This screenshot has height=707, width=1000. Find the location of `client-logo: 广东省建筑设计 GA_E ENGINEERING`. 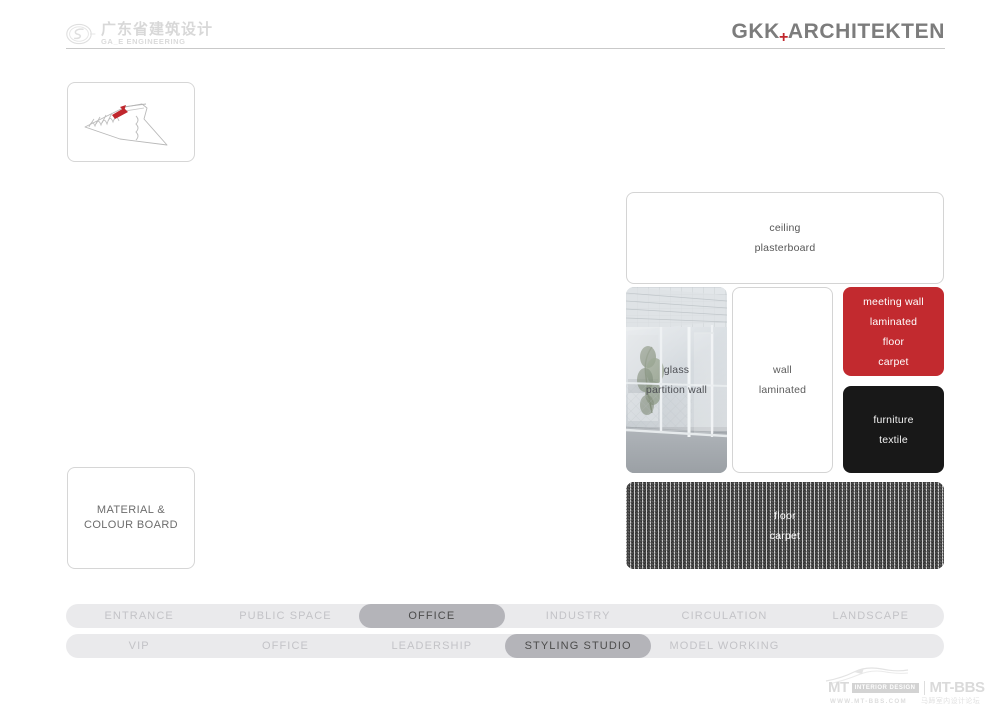

client-logo: 广东省建筑设计 GA_E ENGINEERING is located at coordinates (166, 34).